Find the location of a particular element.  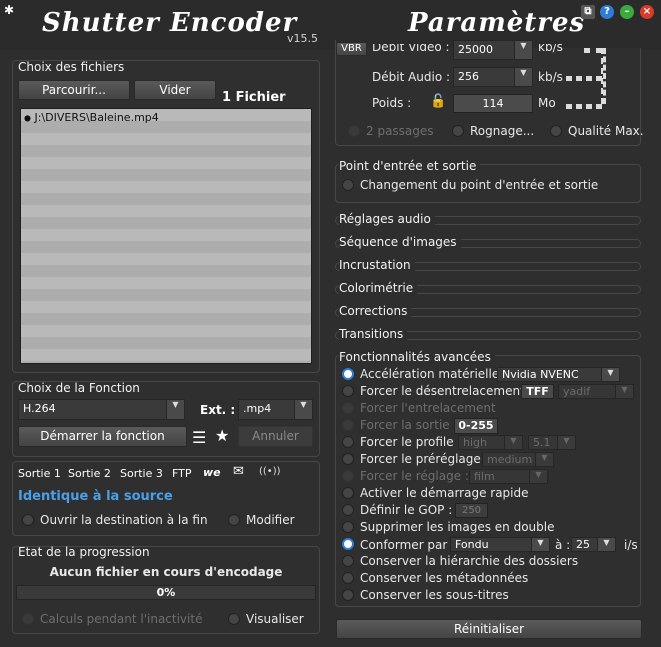

tff-field: TFF is located at coordinates (537, 391).